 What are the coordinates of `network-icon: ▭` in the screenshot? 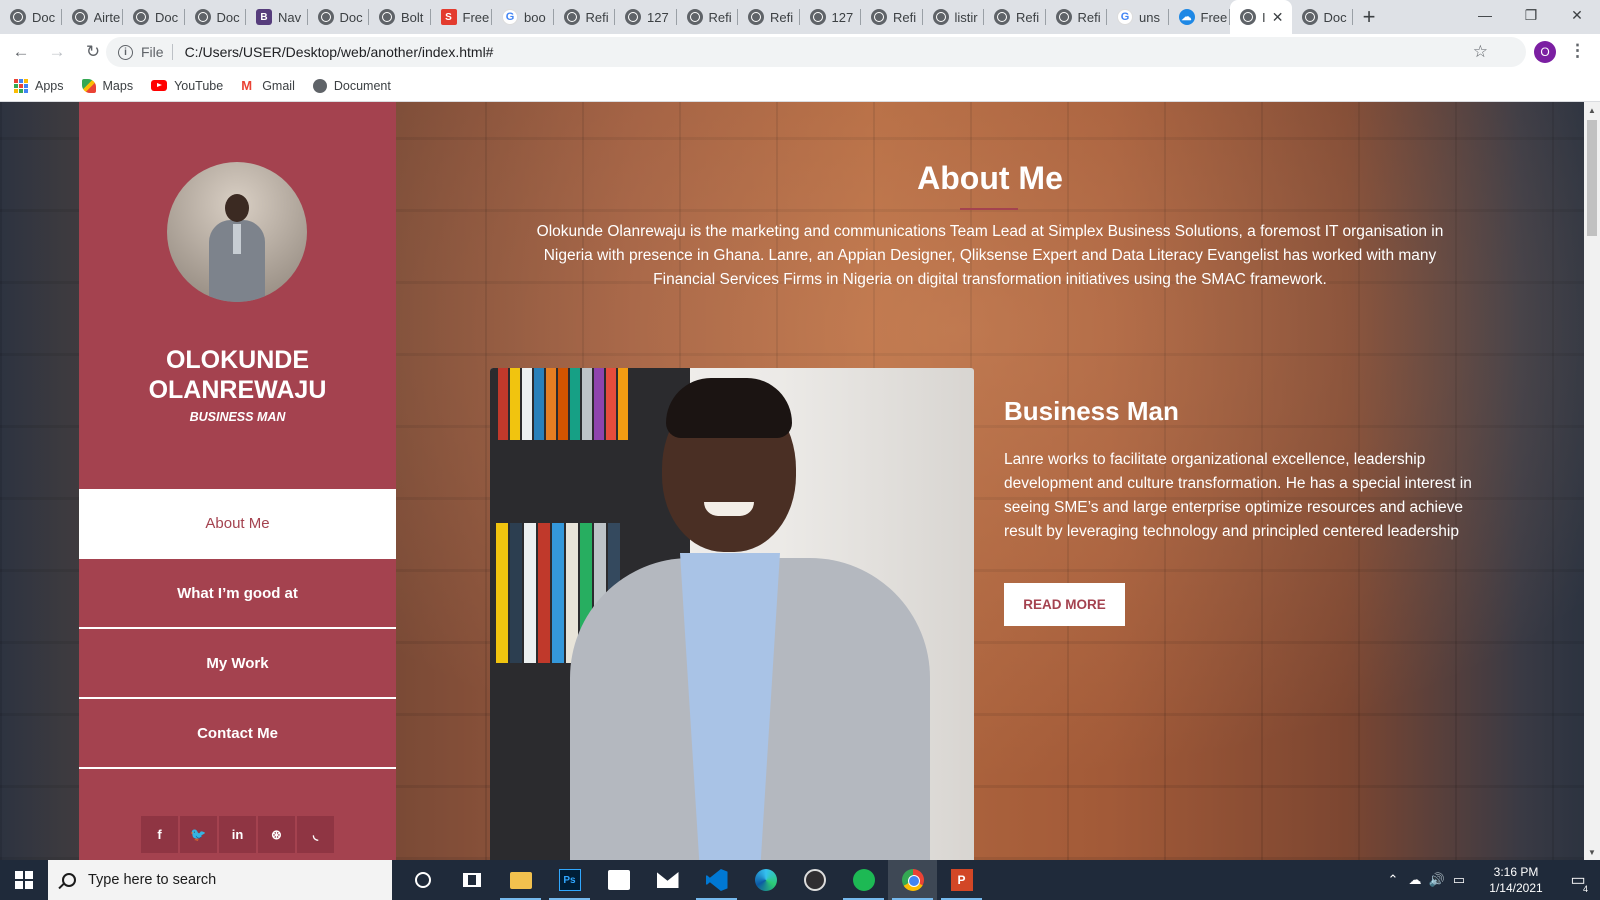 It's located at (1459, 880).